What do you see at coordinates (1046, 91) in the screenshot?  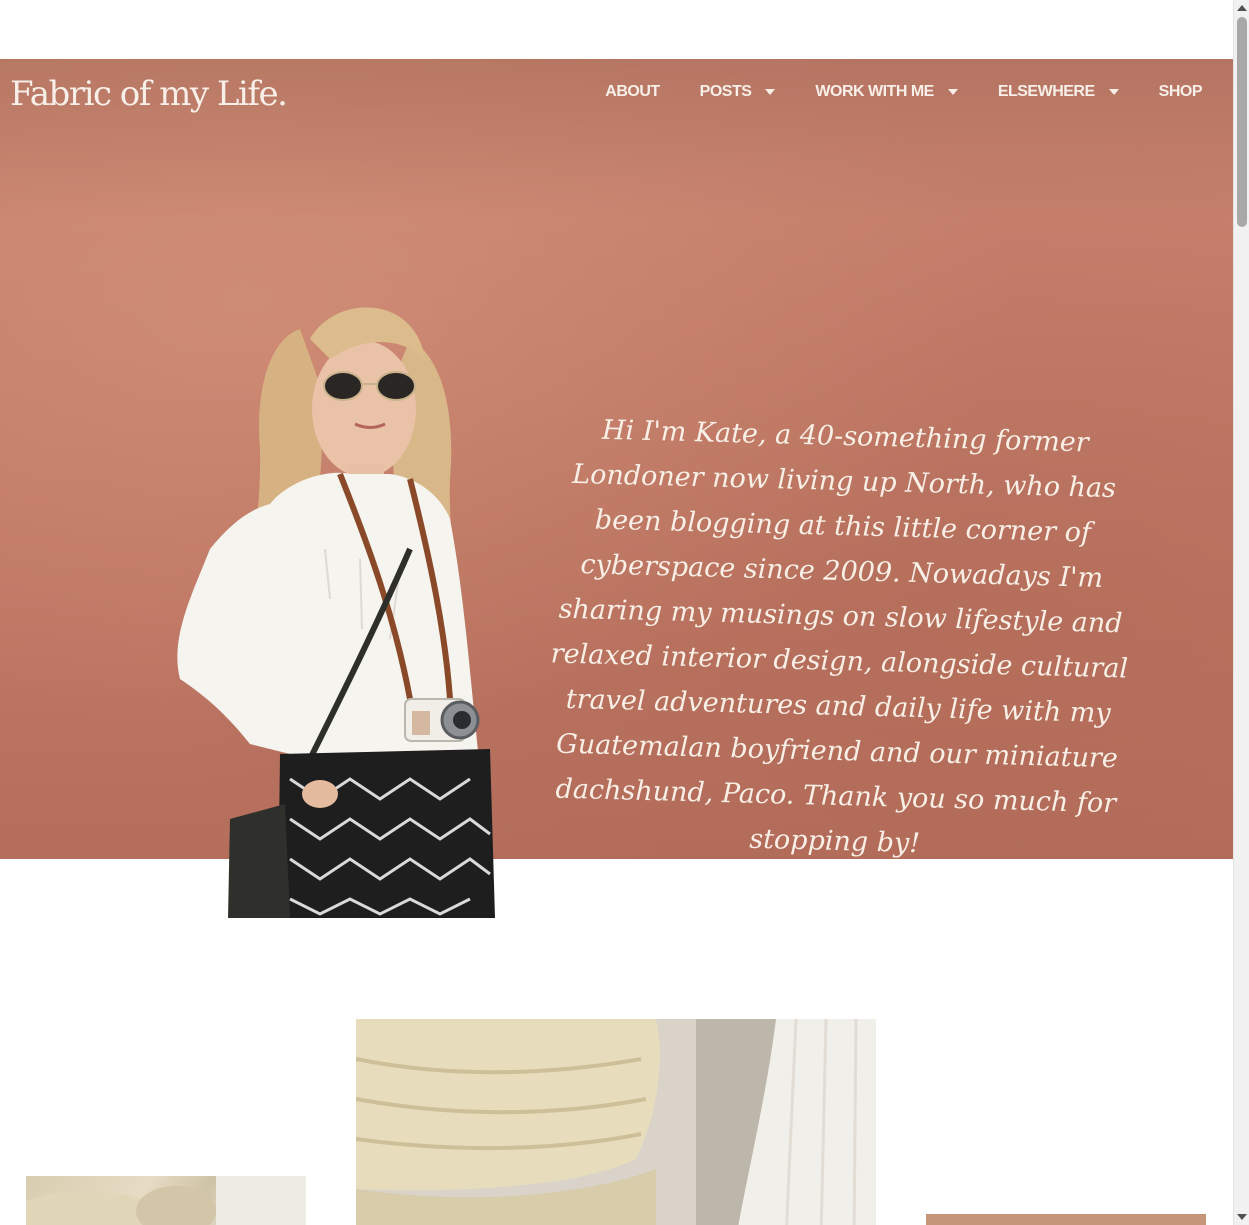 I see `nav-item-label: ELSEWHERE` at bounding box center [1046, 91].